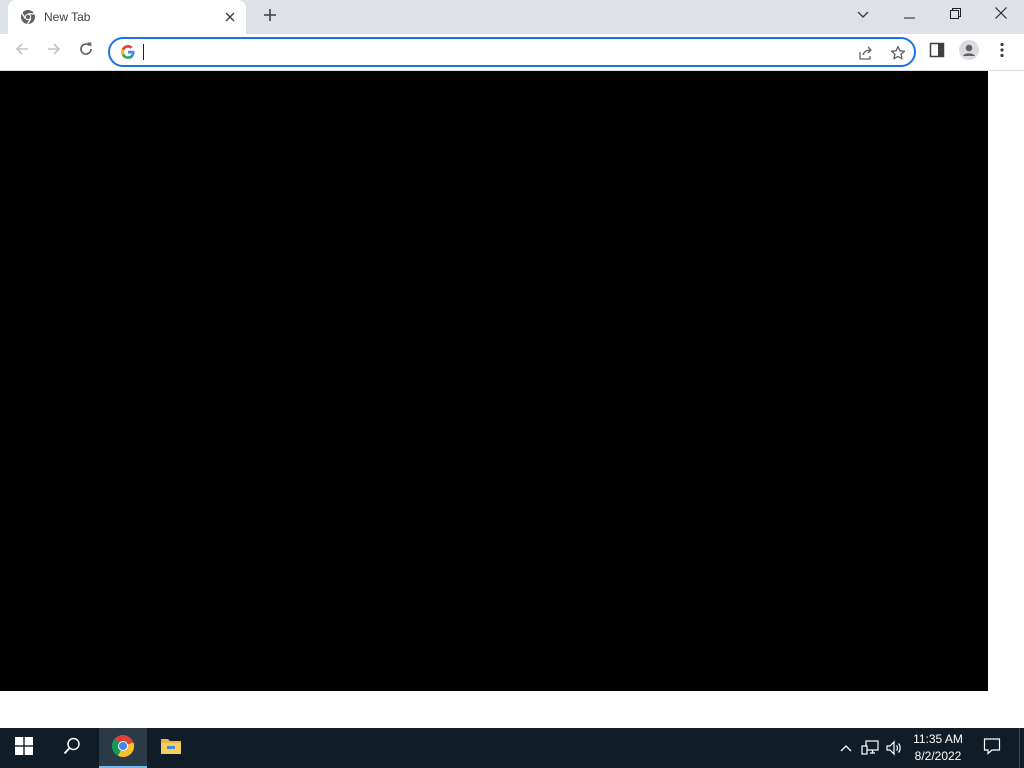 This screenshot has width=1024, height=768. I want to click on share-icon, so click(866, 53).